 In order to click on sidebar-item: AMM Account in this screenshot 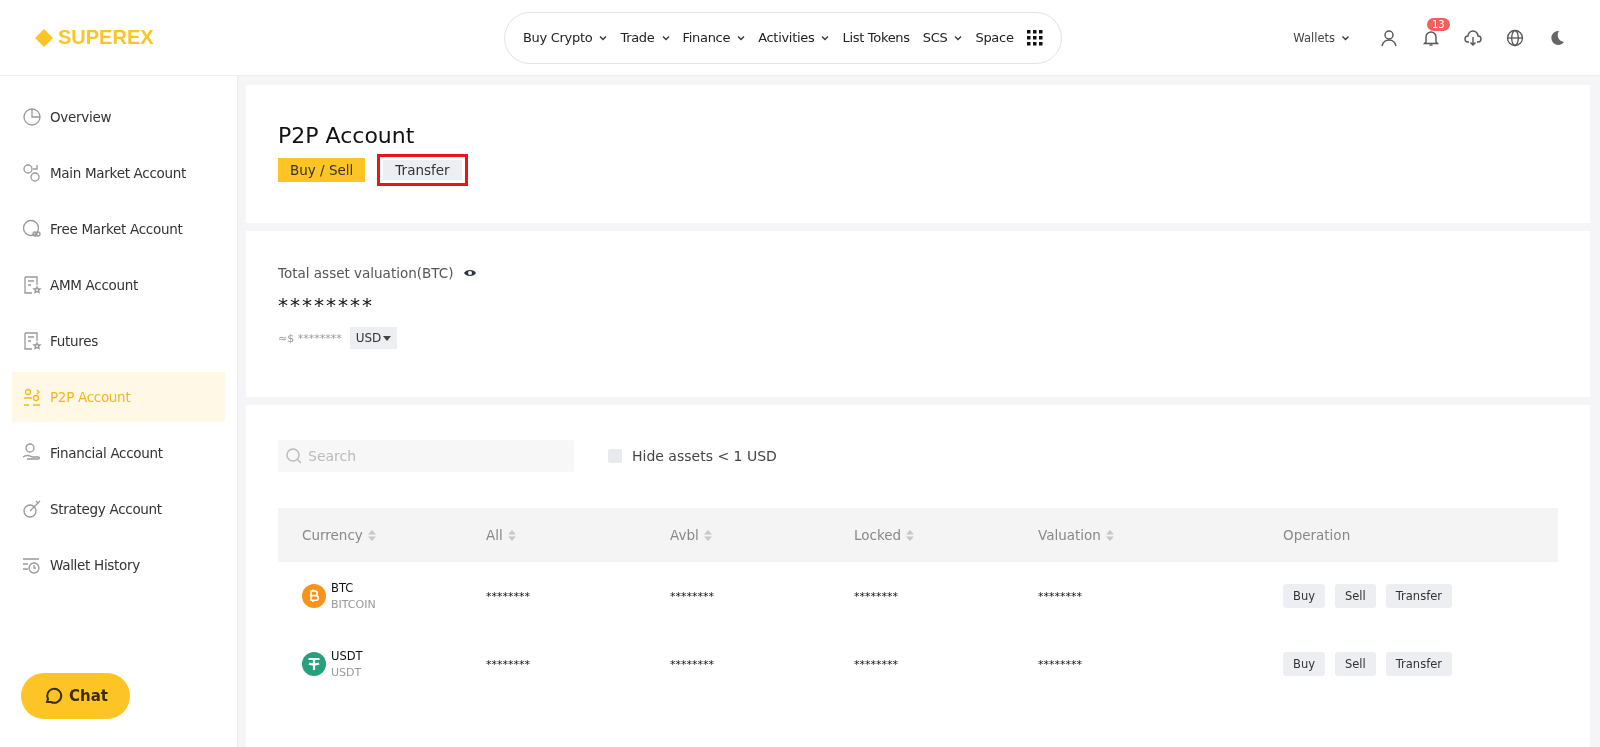, I will do `click(118, 285)`.